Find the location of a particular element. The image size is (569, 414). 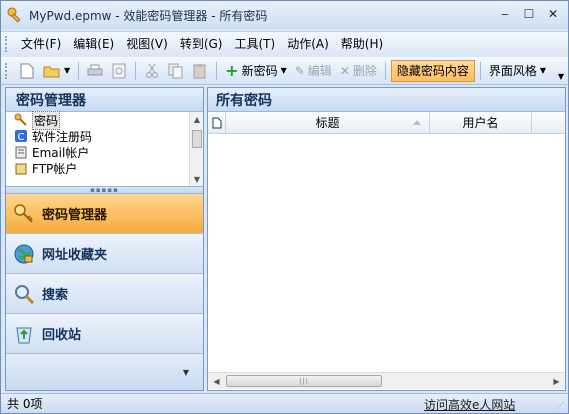

cut-button is located at coordinates (152, 71).